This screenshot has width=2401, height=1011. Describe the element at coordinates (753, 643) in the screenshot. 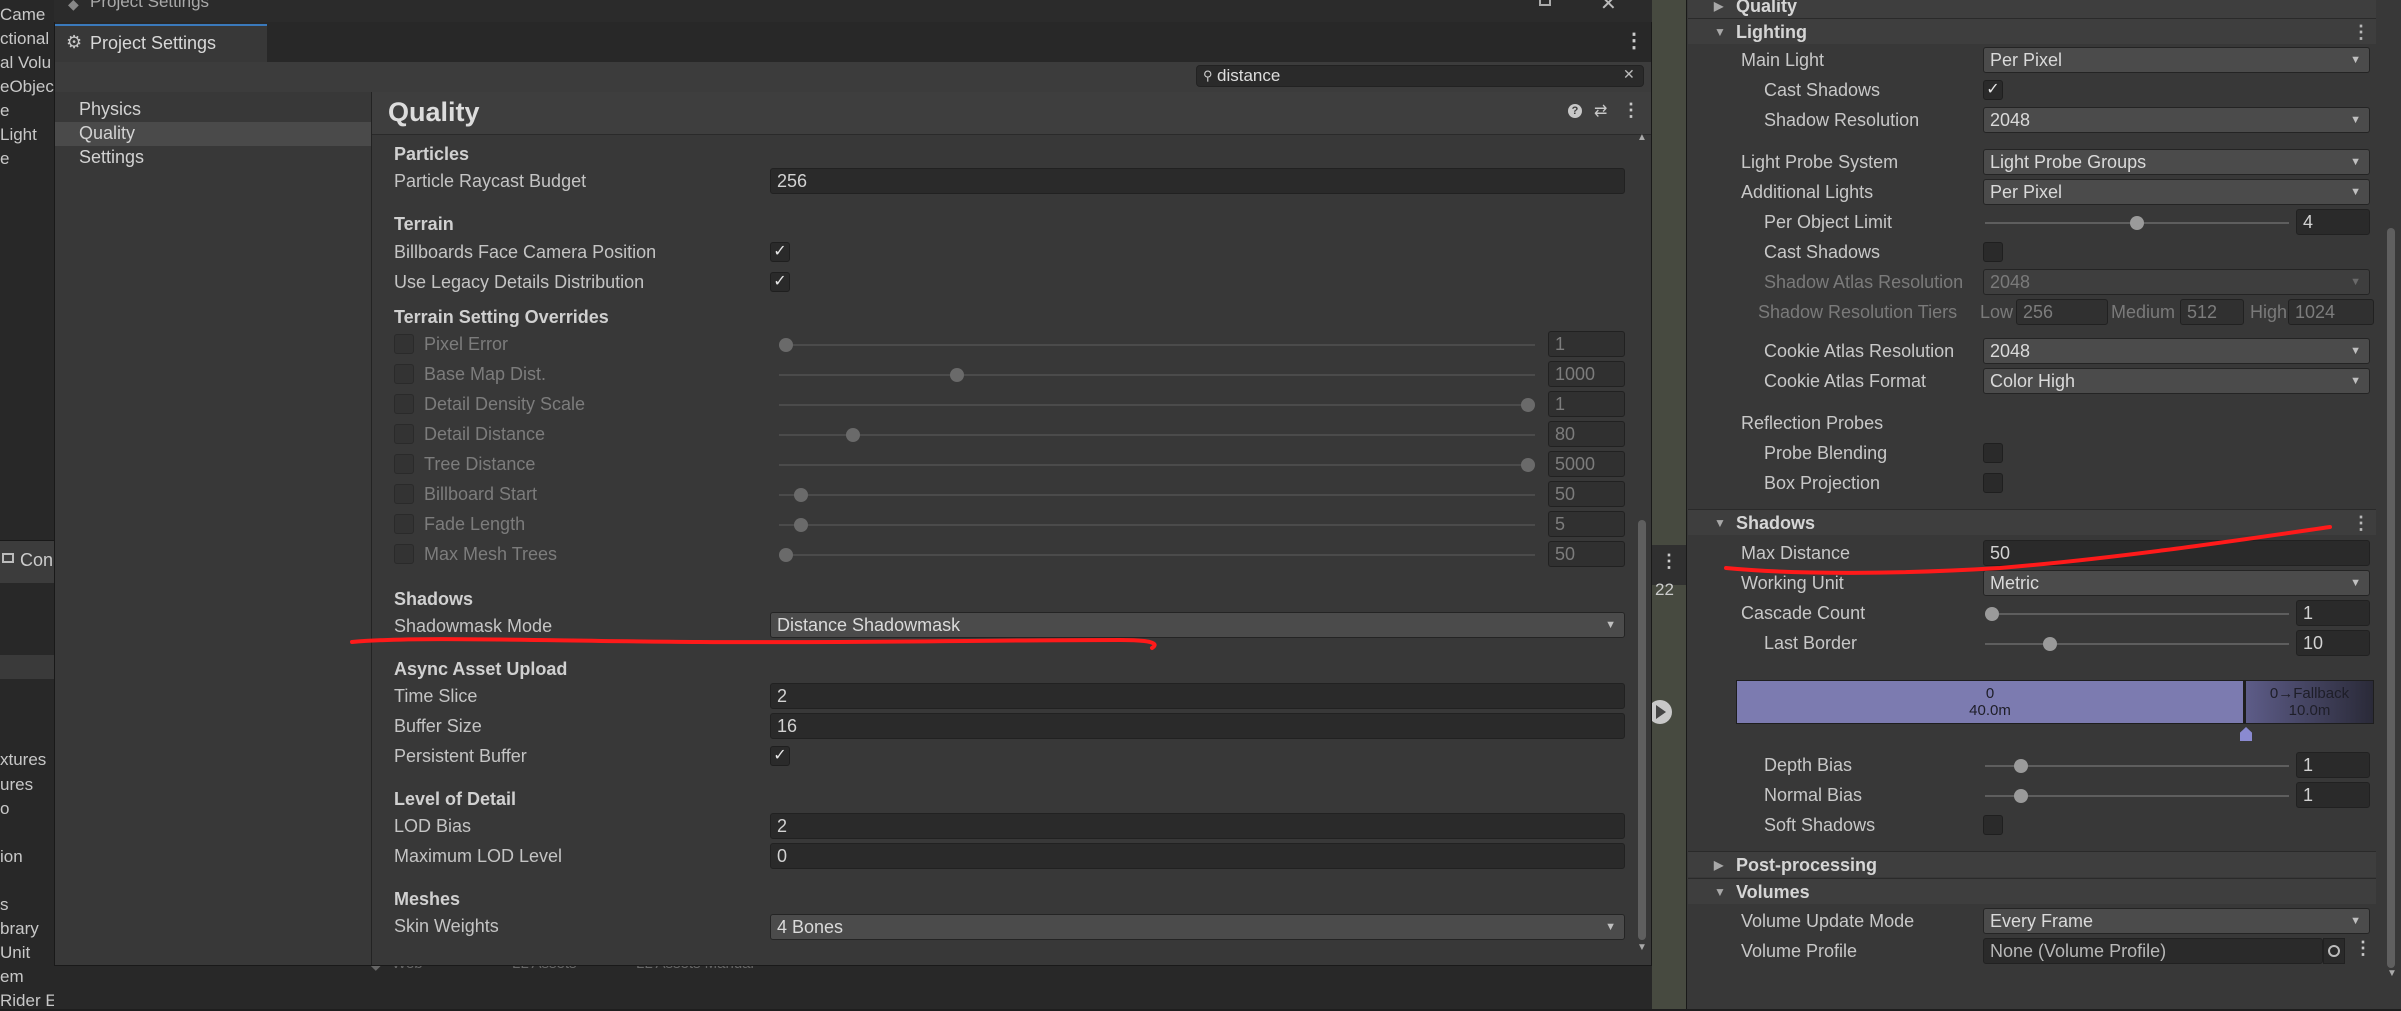

I see `annotation-stroke-shadowmask` at that location.